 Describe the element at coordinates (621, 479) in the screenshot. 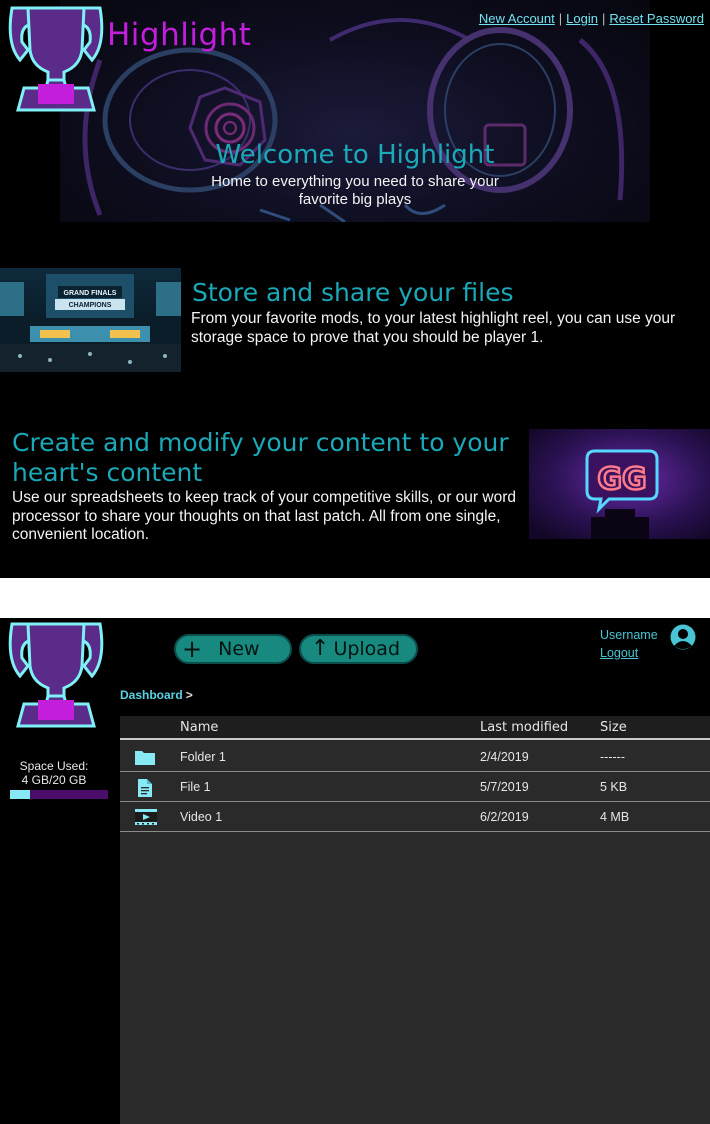

I see `neon-sign-text: GG` at that location.